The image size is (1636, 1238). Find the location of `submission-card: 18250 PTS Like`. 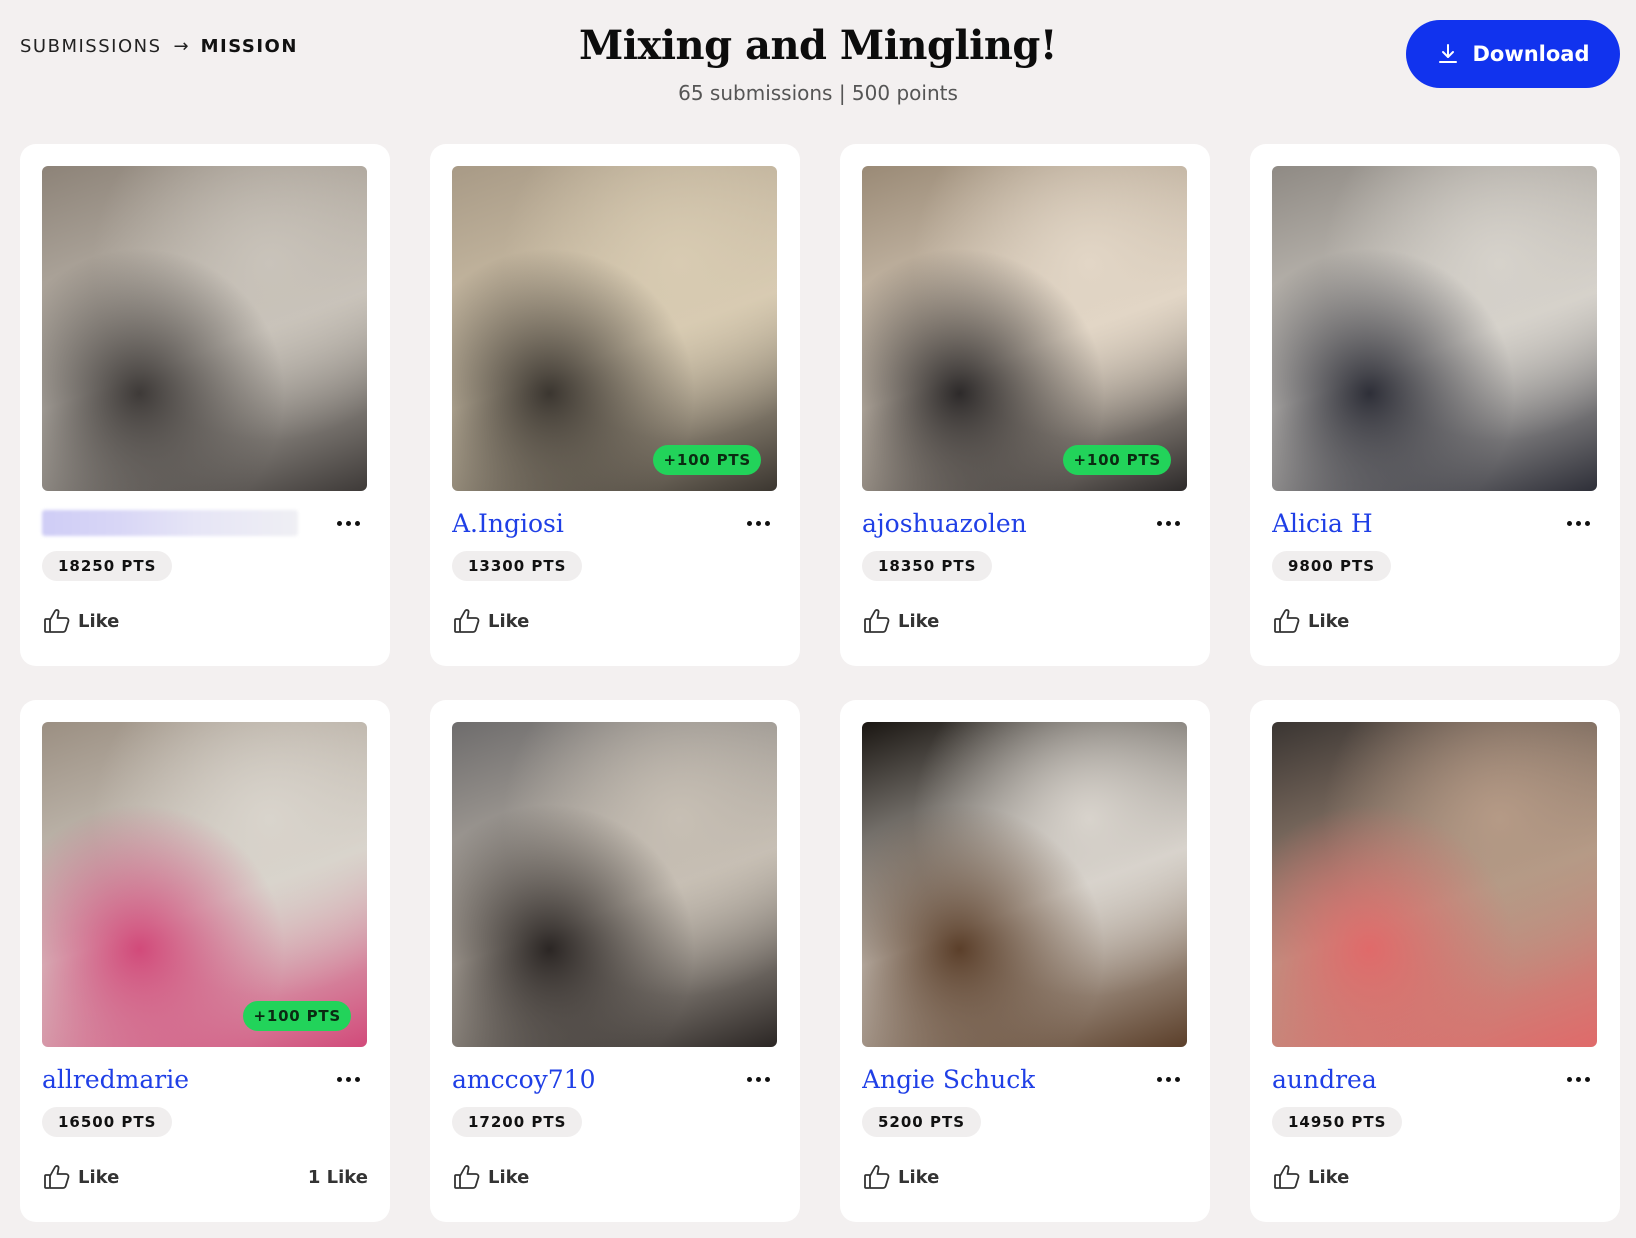

submission-card: 18250 PTS Like is located at coordinates (205, 405).